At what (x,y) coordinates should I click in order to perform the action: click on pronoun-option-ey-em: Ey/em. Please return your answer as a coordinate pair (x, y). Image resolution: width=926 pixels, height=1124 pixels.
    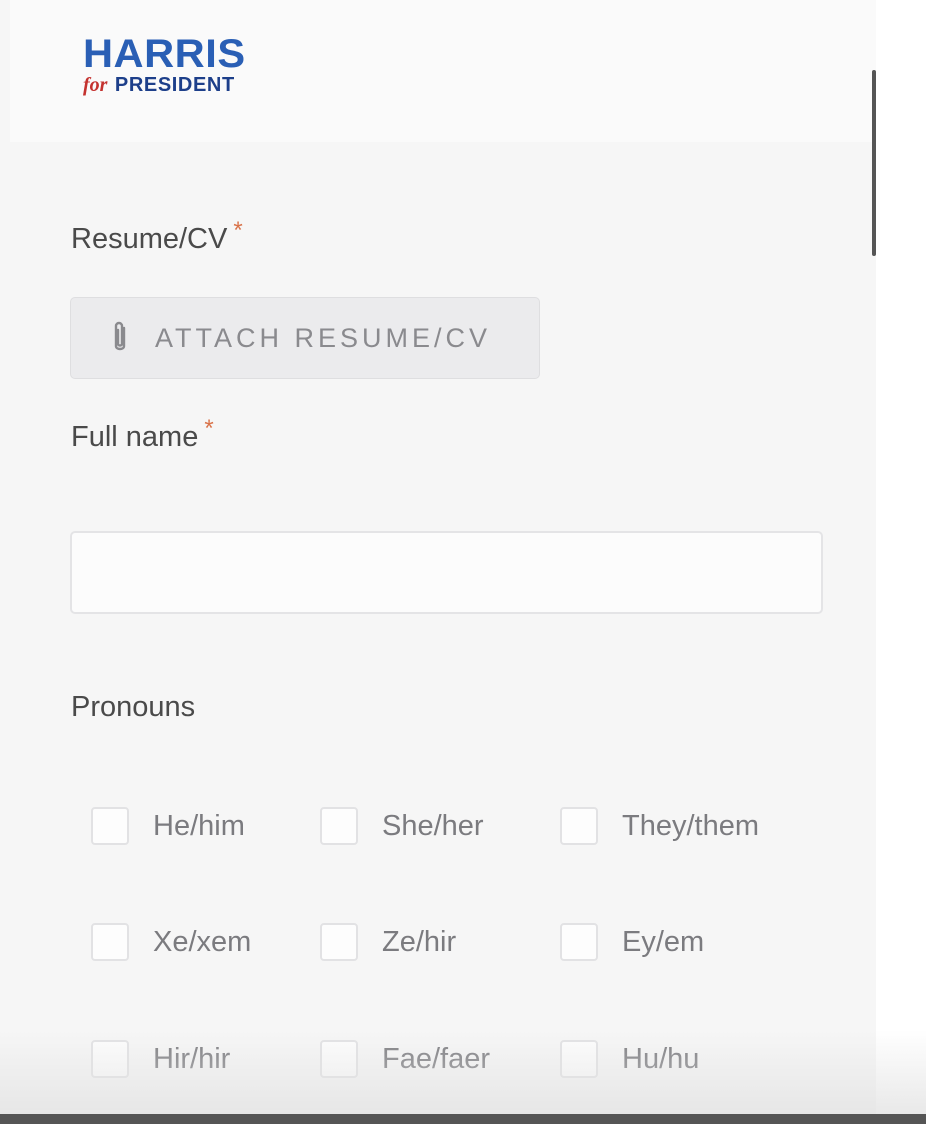
    Looking at the image, I should click on (632, 942).